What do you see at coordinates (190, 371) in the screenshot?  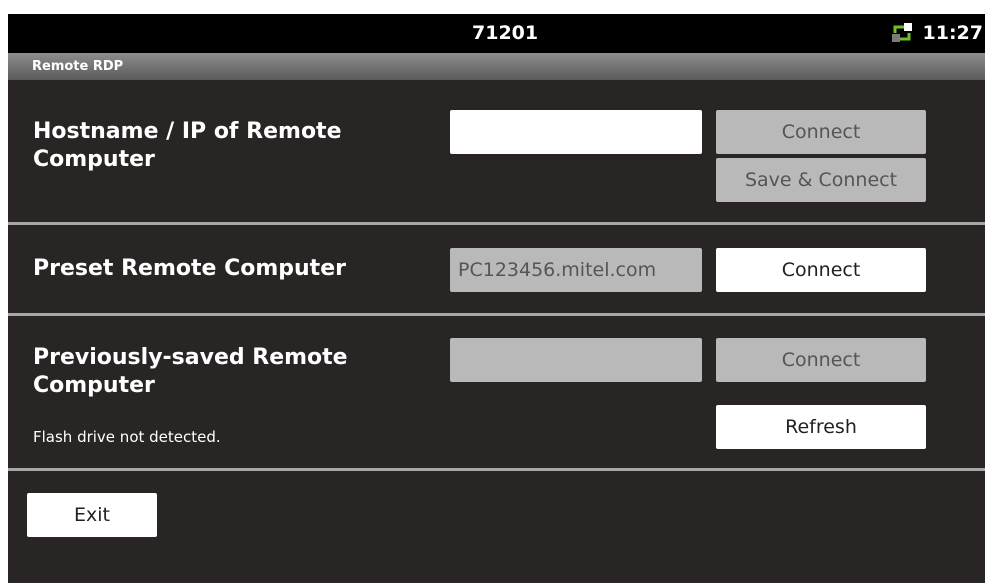 I see `saved-computer-label: Previously-saved Remote Computer` at bounding box center [190, 371].